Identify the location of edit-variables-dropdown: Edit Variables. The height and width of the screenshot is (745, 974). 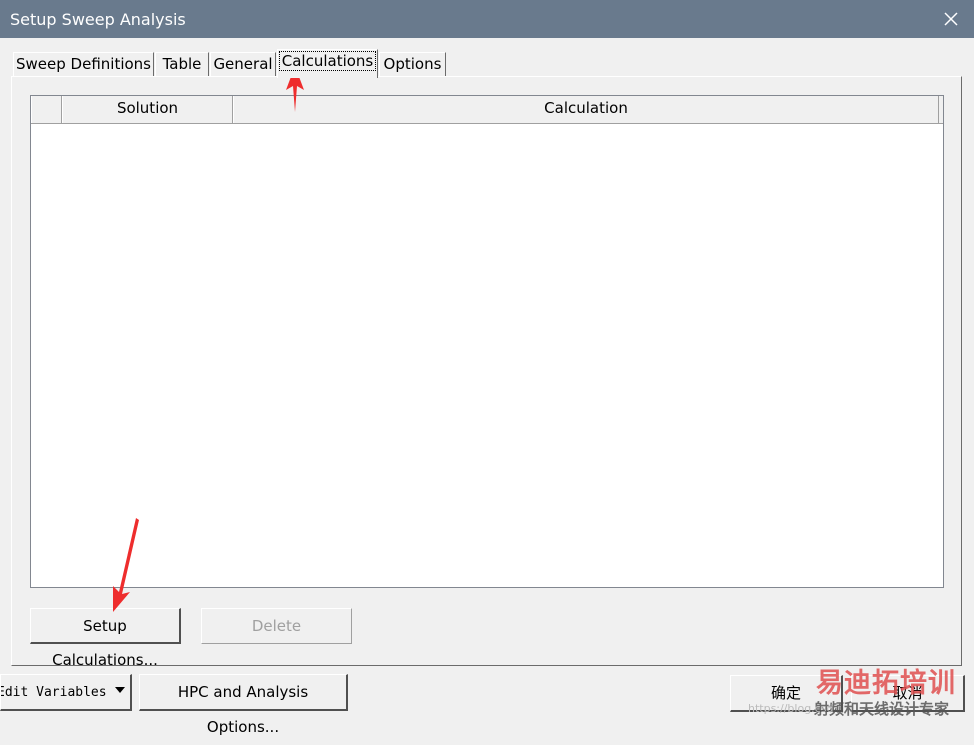
(66, 692).